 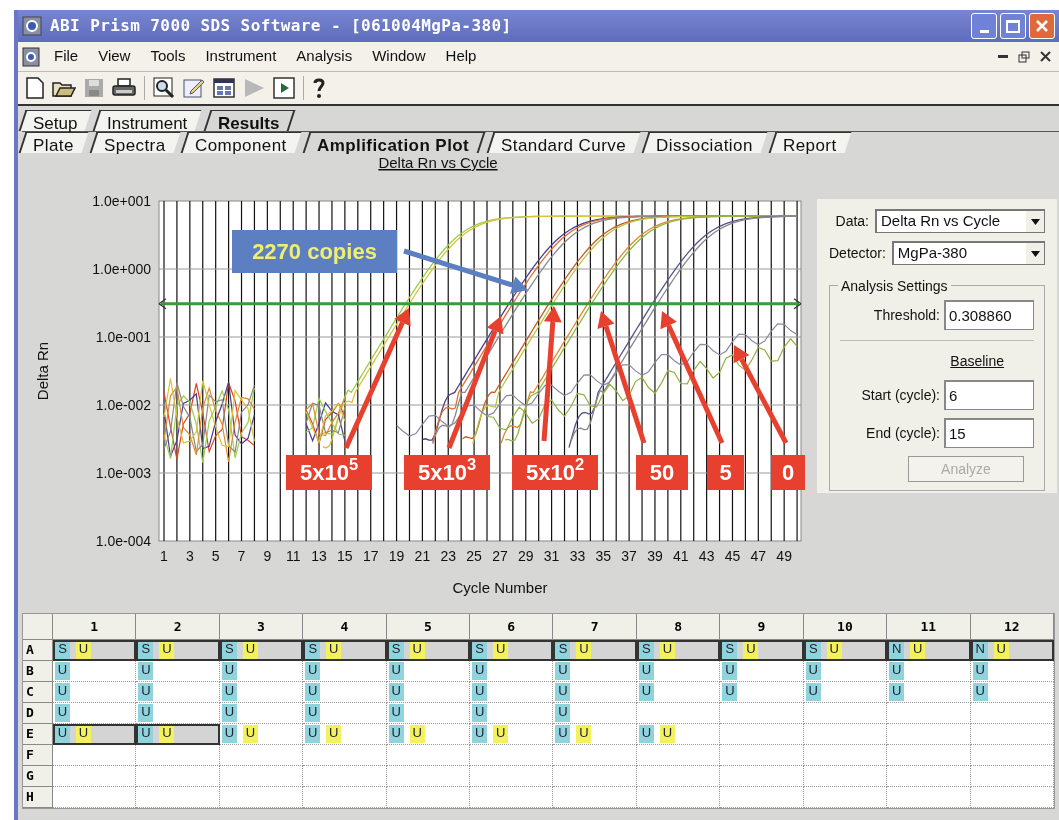 What do you see at coordinates (1045, 56) in the screenshot?
I see `close-icon` at bounding box center [1045, 56].